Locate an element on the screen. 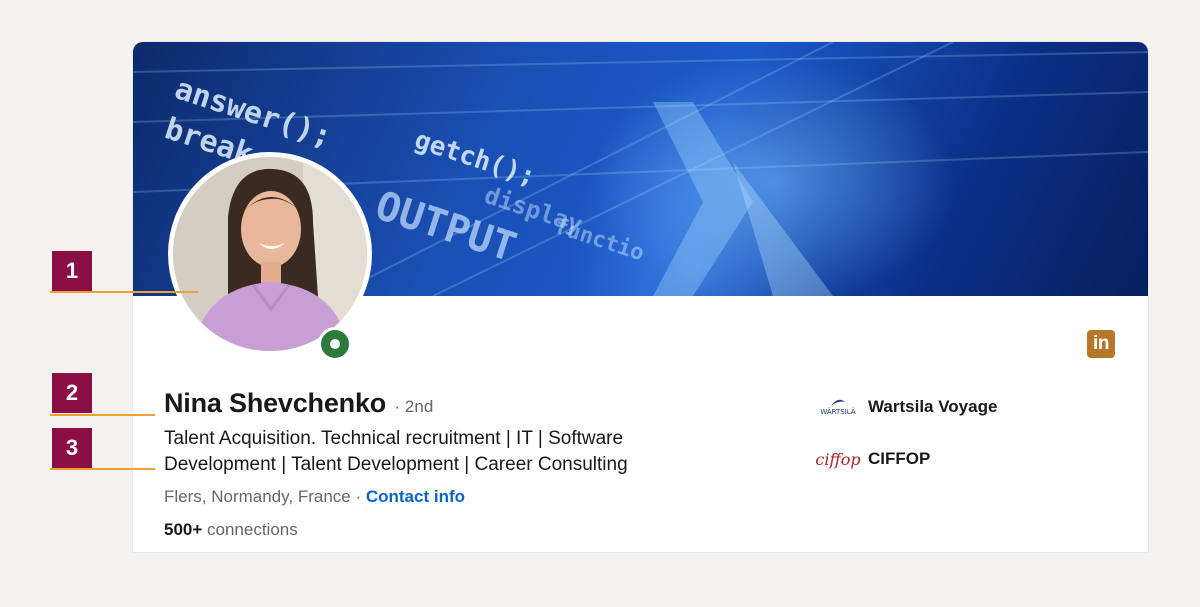 Image resolution: width=1200 pixels, height=607 pixels. open-to-work-status-icon is located at coordinates (335, 344).